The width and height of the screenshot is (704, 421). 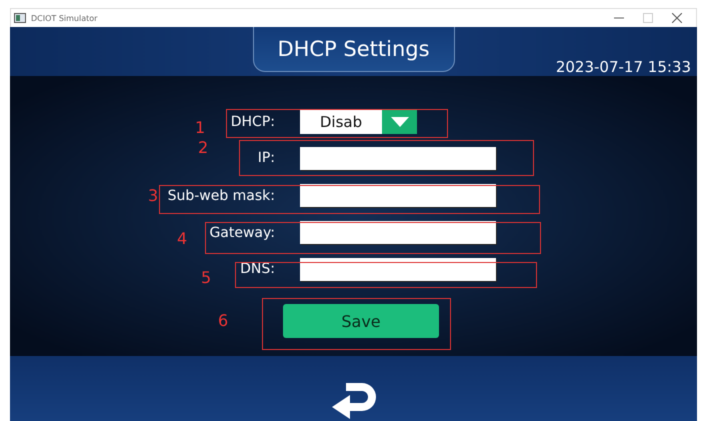 What do you see at coordinates (677, 18) in the screenshot?
I see `close-icon` at bounding box center [677, 18].